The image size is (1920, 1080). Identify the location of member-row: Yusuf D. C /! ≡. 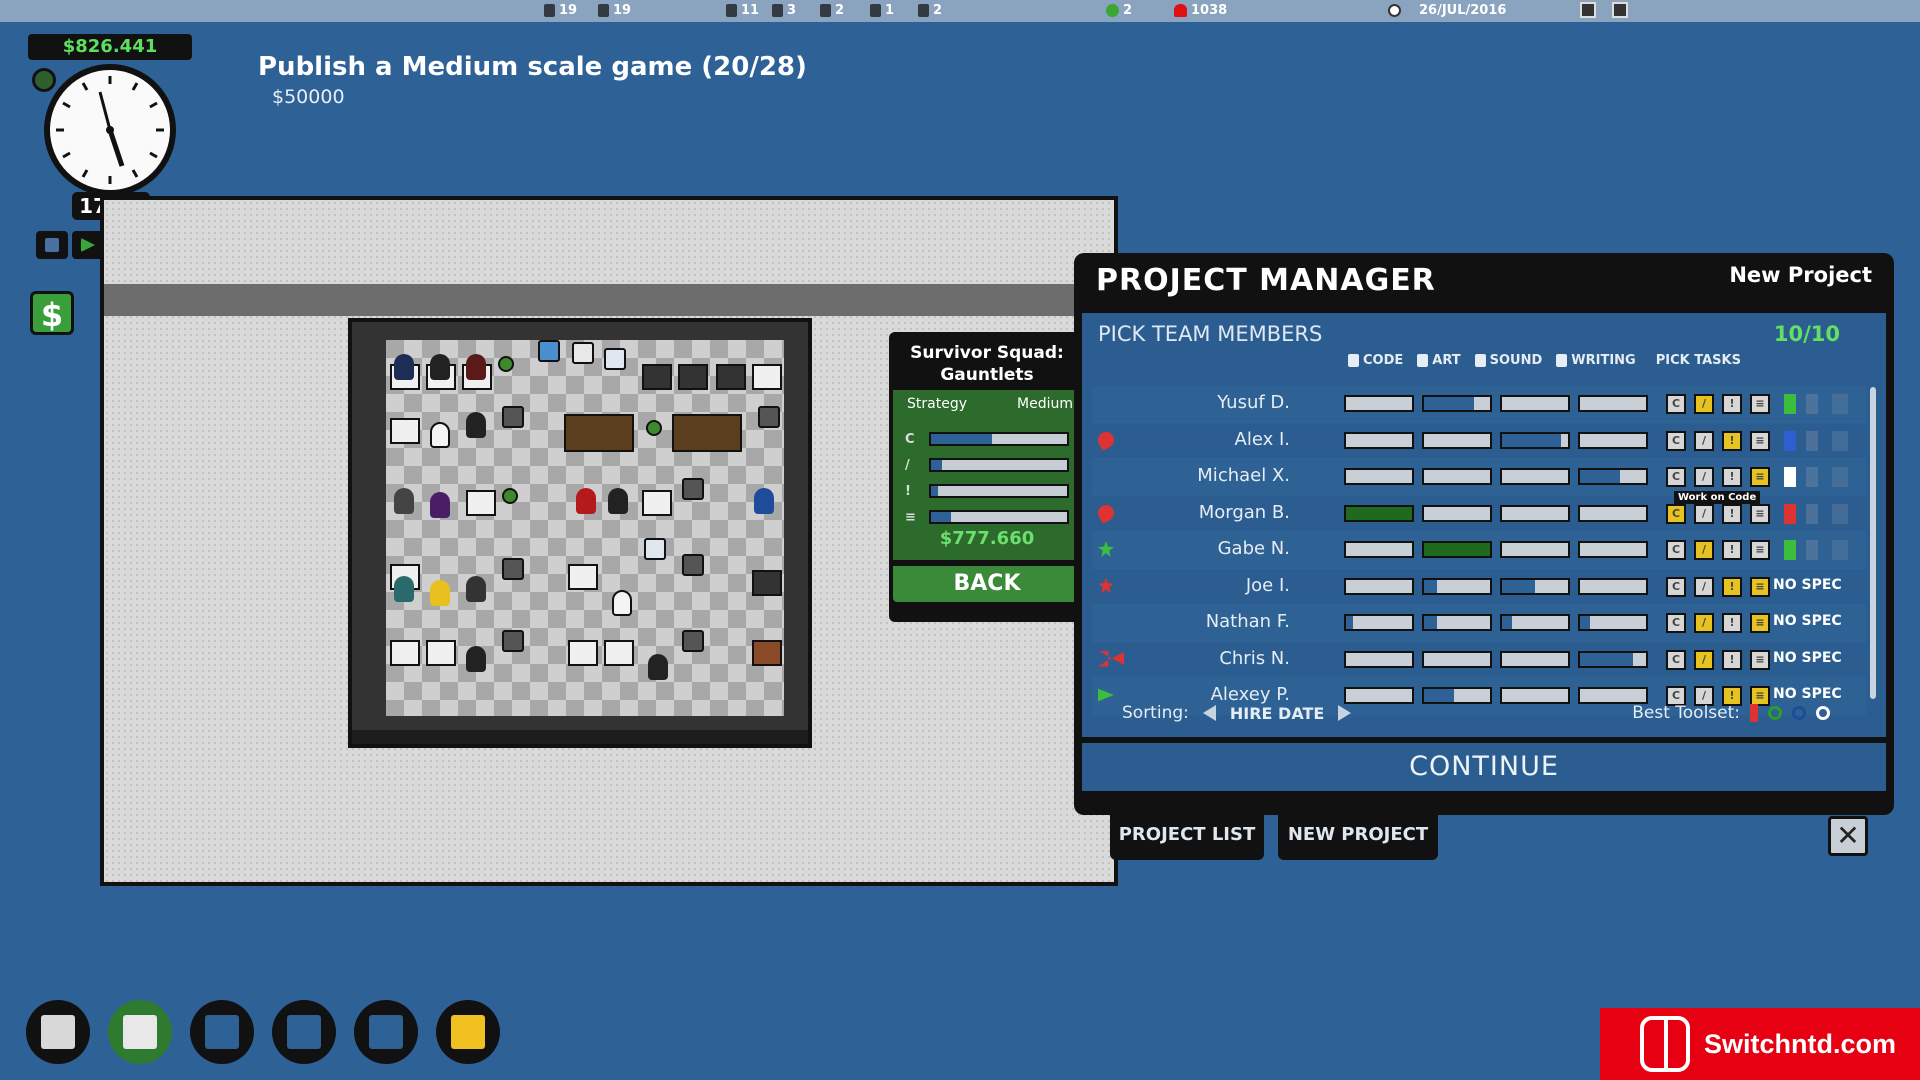
(1479, 404).